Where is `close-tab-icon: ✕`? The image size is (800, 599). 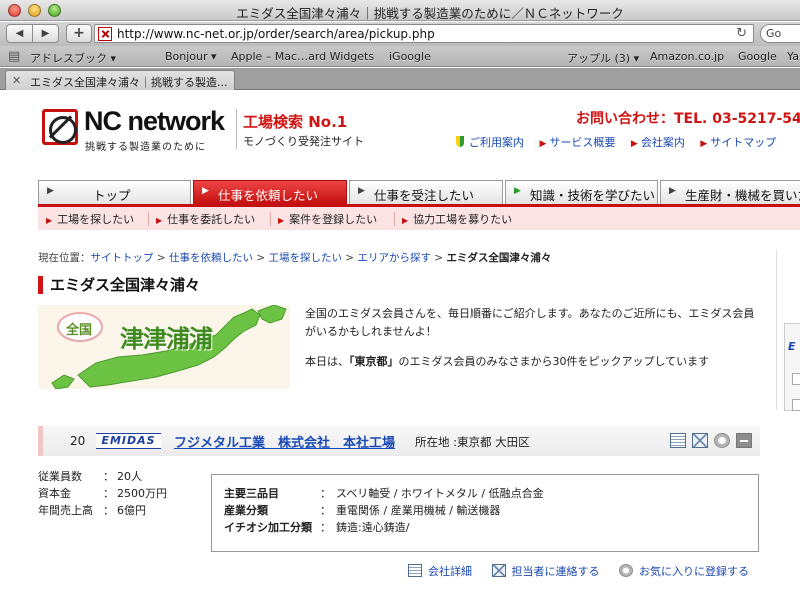 close-tab-icon: ✕ is located at coordinates (16, 80).